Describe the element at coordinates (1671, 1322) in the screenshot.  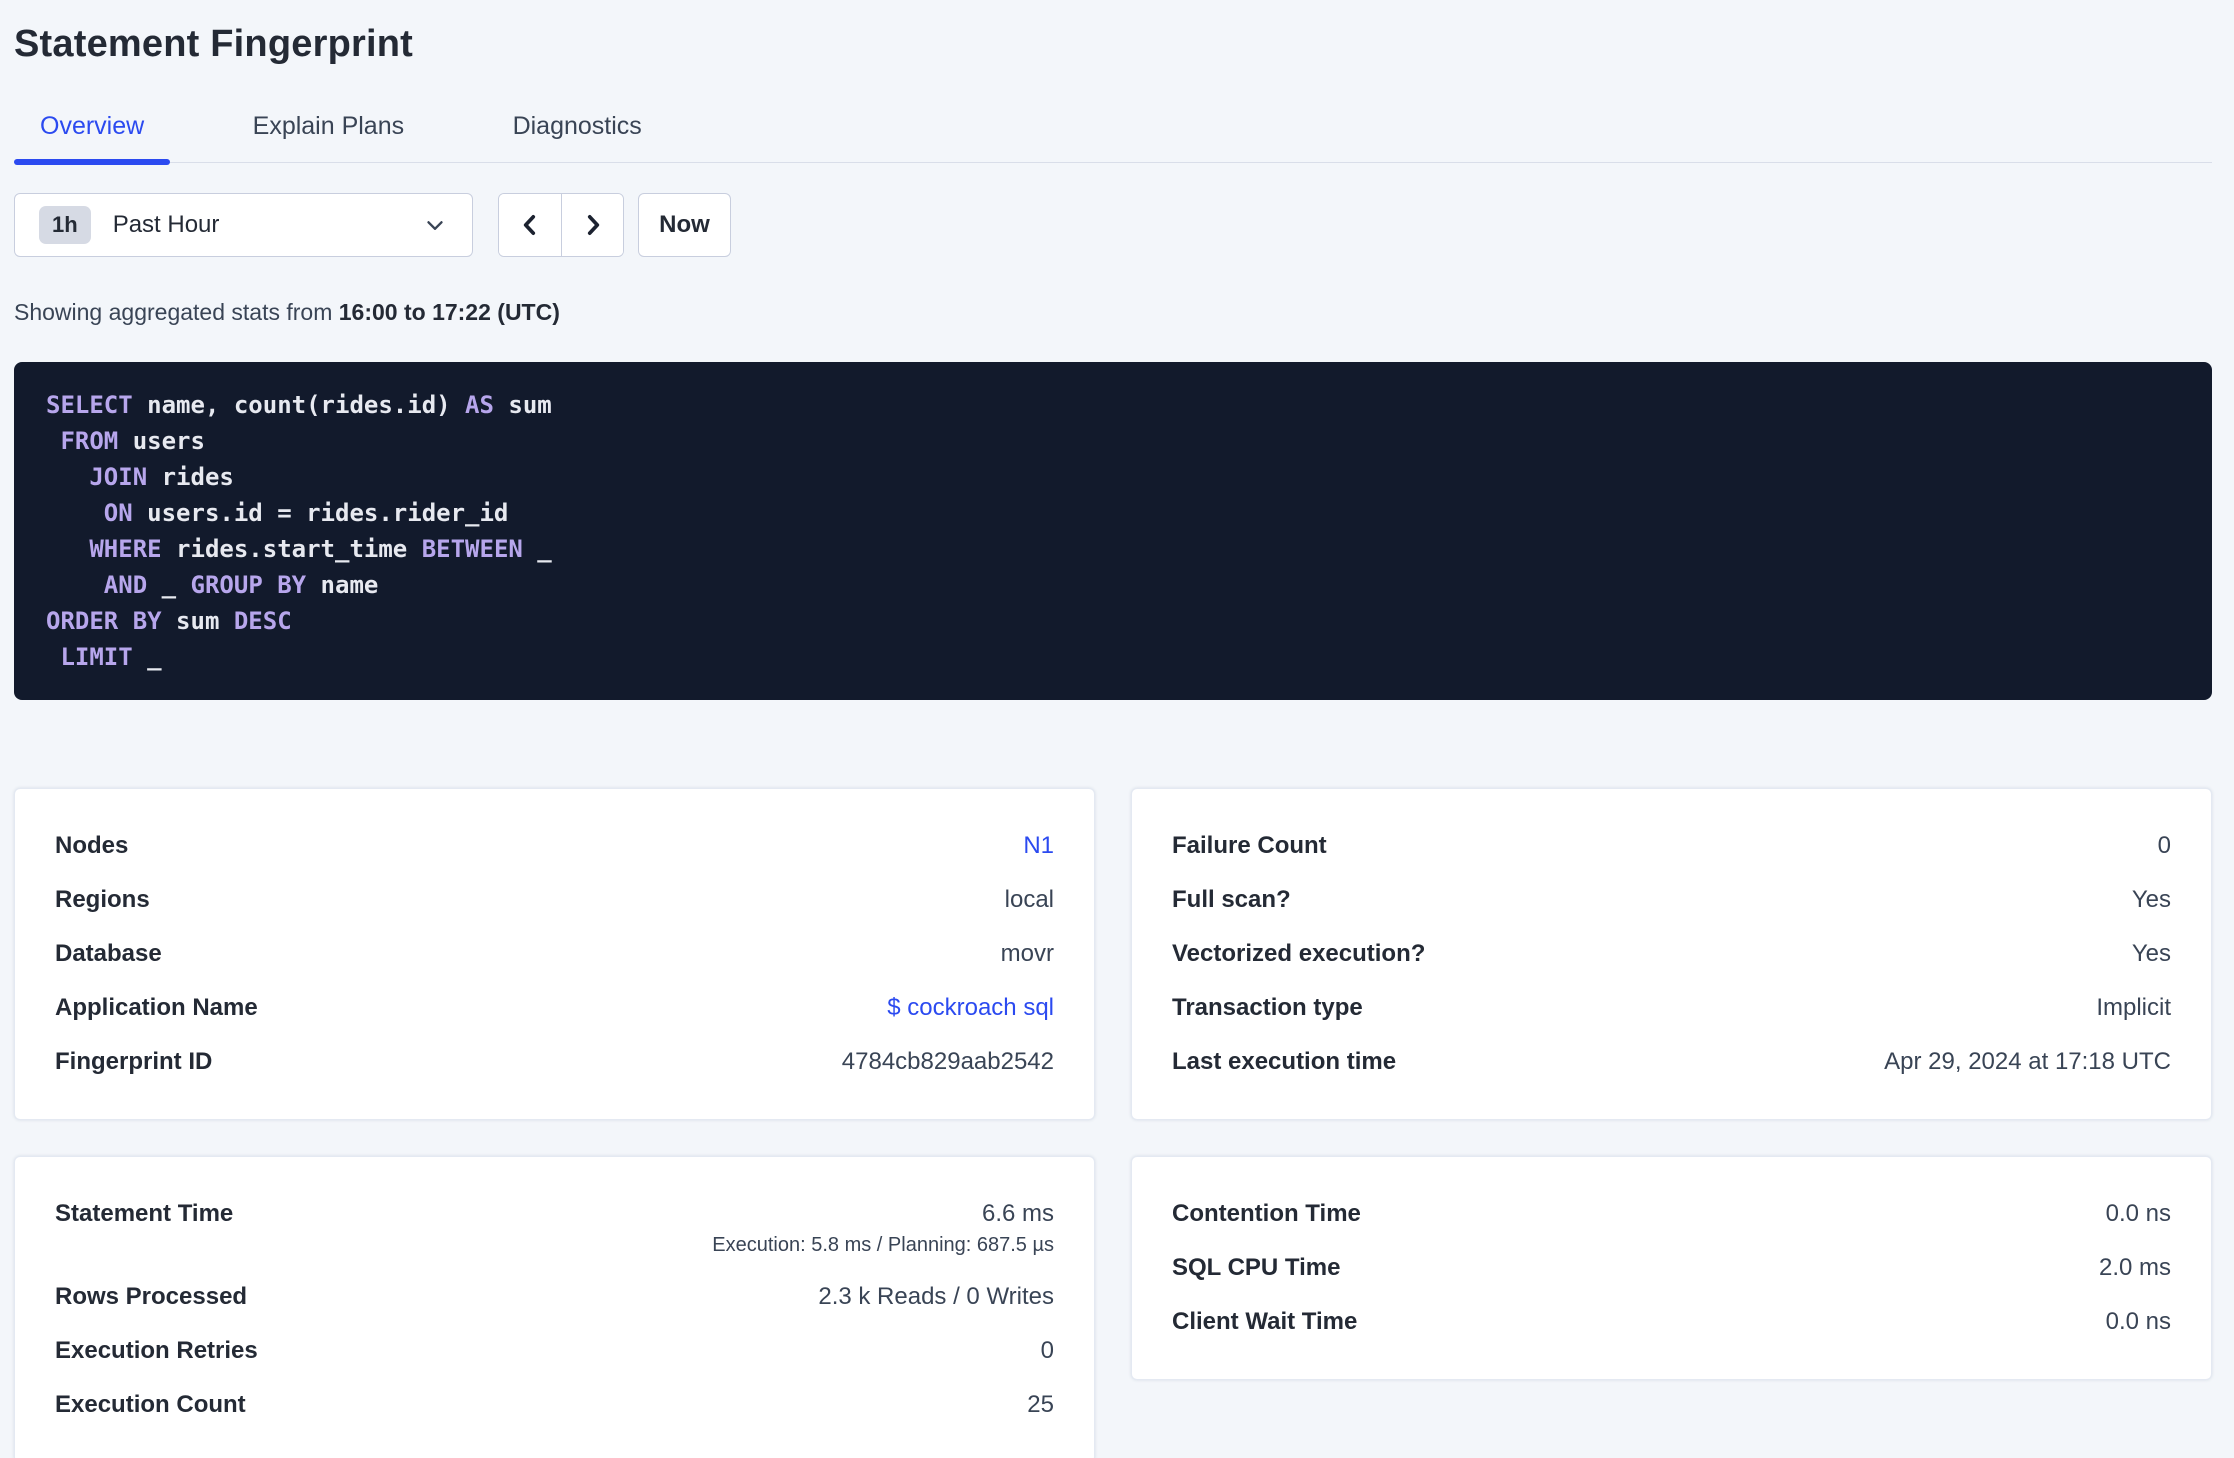
I see `stat-row: Client Wait Time 0.0 ns` at that location.